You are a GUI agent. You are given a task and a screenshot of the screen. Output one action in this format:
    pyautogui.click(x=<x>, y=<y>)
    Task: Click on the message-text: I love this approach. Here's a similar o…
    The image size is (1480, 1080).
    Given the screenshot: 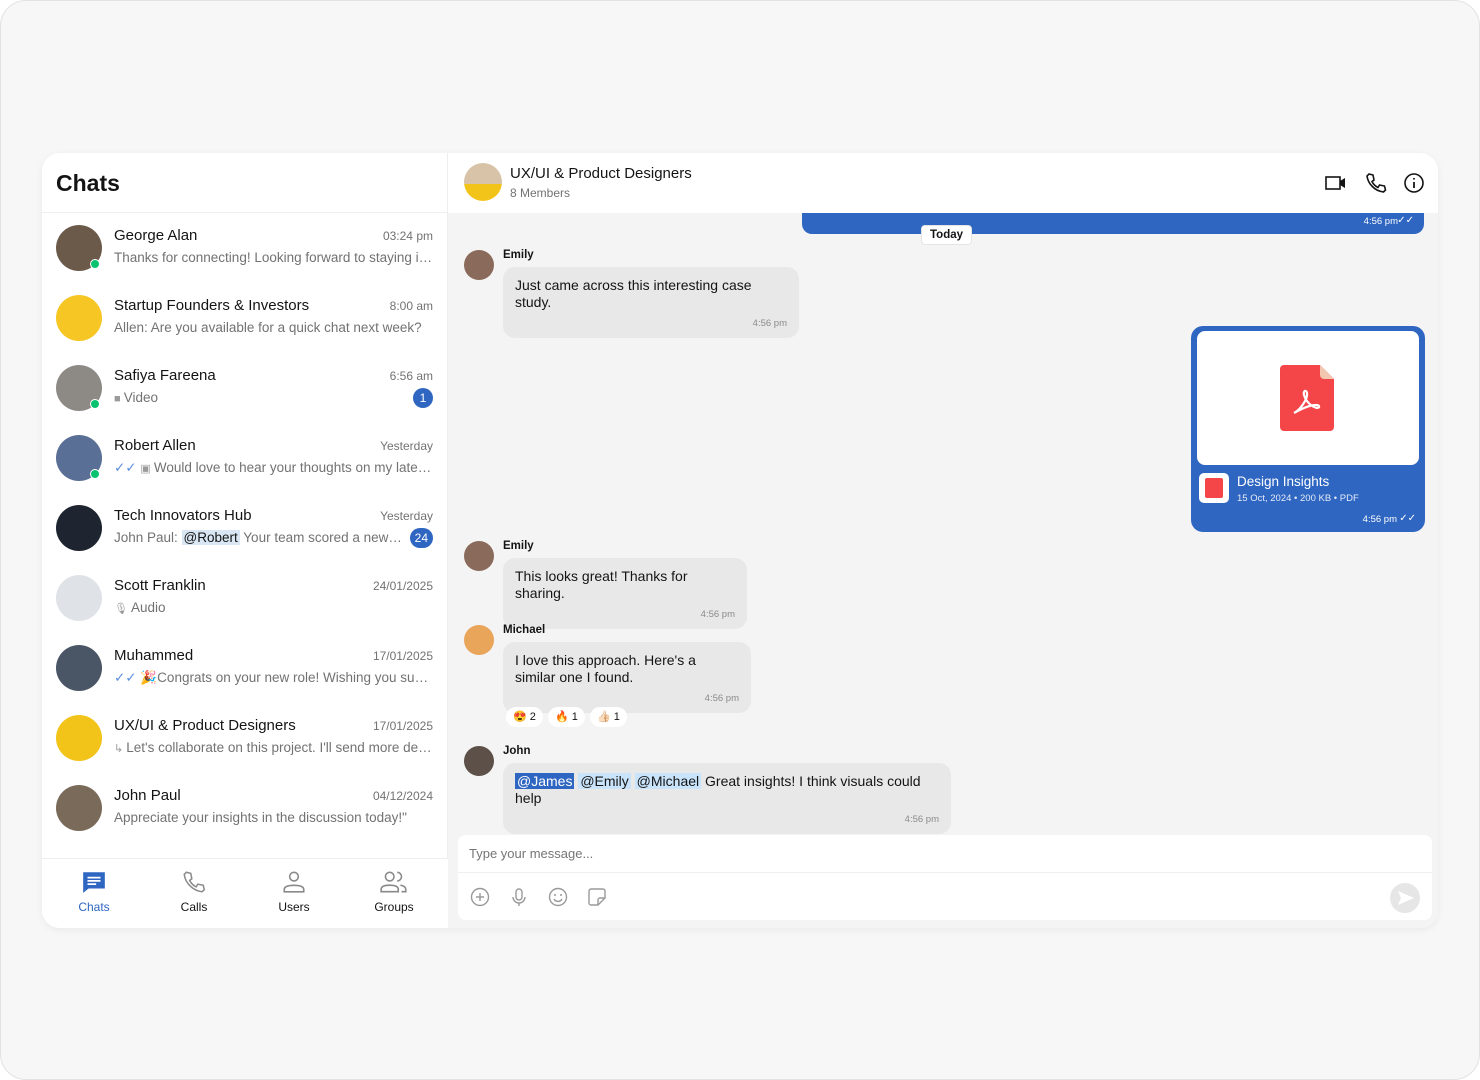 What is the action you would take?
    pyautogui.click(x=605, y=668)
    